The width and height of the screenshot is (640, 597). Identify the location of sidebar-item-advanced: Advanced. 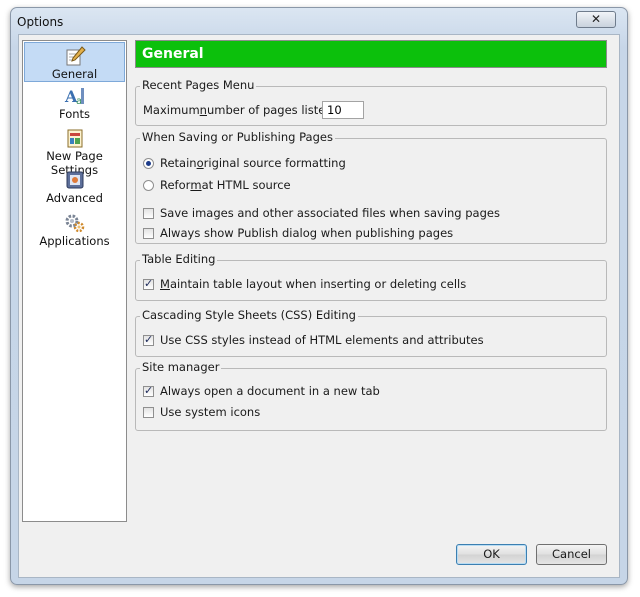
(74, 189).